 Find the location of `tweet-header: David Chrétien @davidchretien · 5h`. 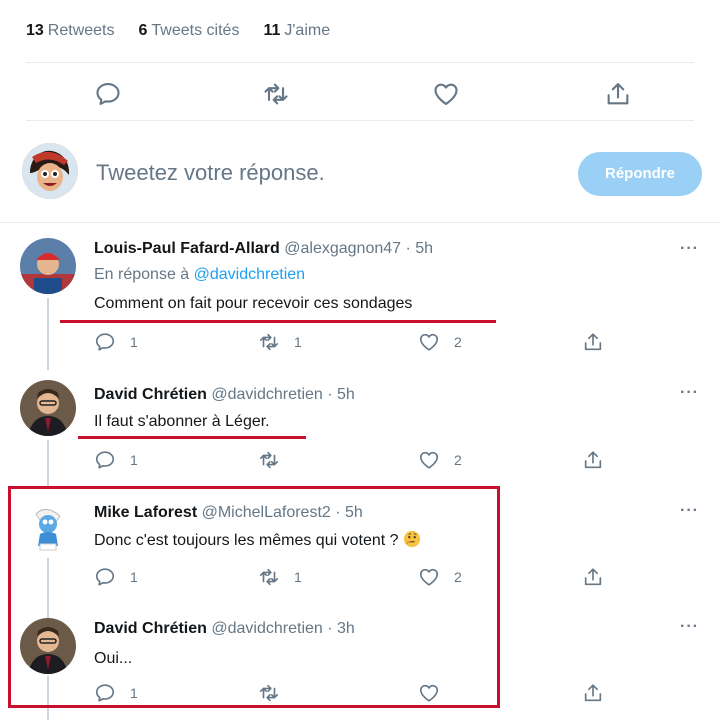

tweet-header: David Chrétien @davidchretien · 5h is located at coordinates (224, 395).